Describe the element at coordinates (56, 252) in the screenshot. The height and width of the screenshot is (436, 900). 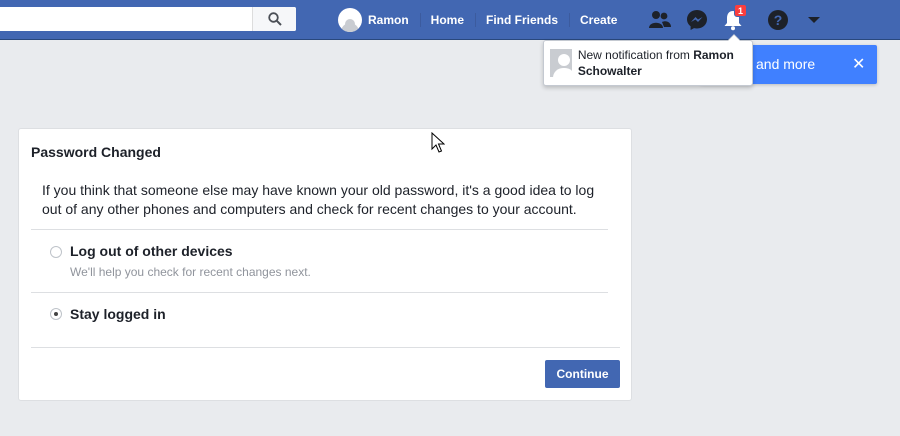
I see `logout-devices-radio` at that location.